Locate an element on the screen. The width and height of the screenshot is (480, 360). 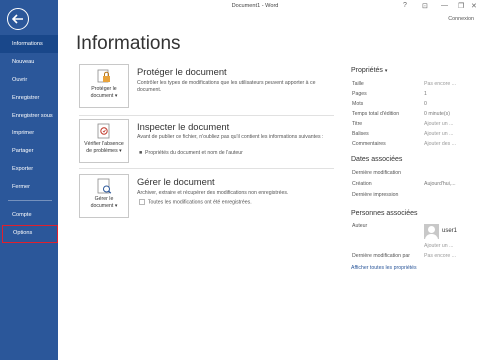
sidebar-item-informations: Informations is located at coordinates (29, 44).